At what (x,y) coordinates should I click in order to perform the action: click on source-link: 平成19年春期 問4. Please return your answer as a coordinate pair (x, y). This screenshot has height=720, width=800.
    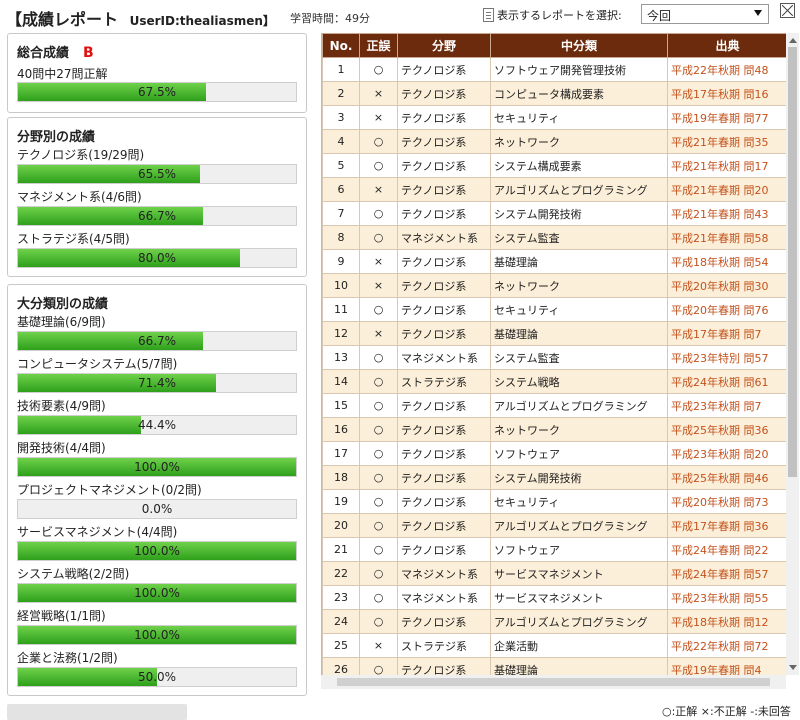
    Looking at the image, I should click on (726, 666).